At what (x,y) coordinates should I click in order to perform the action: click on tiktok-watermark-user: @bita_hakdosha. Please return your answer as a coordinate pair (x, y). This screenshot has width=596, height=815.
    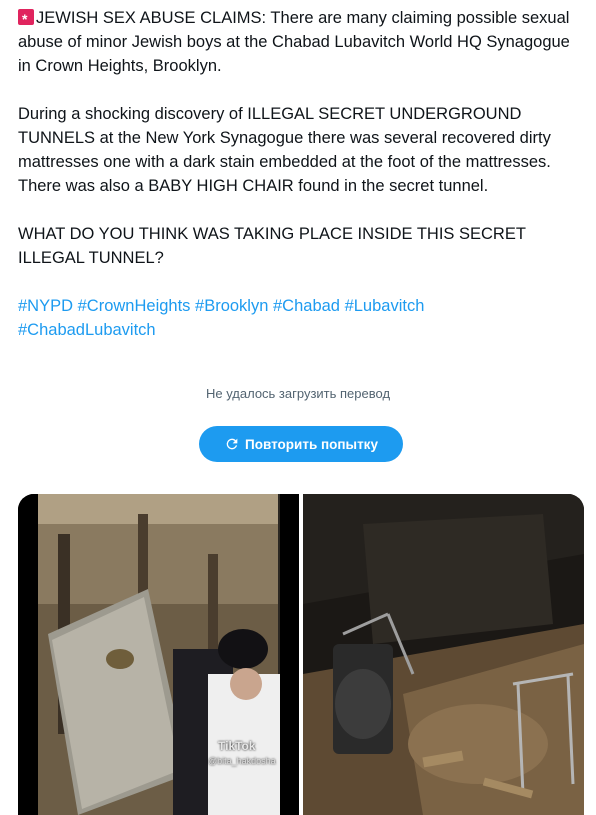
    Looking at the image, I should click on (242, 761).